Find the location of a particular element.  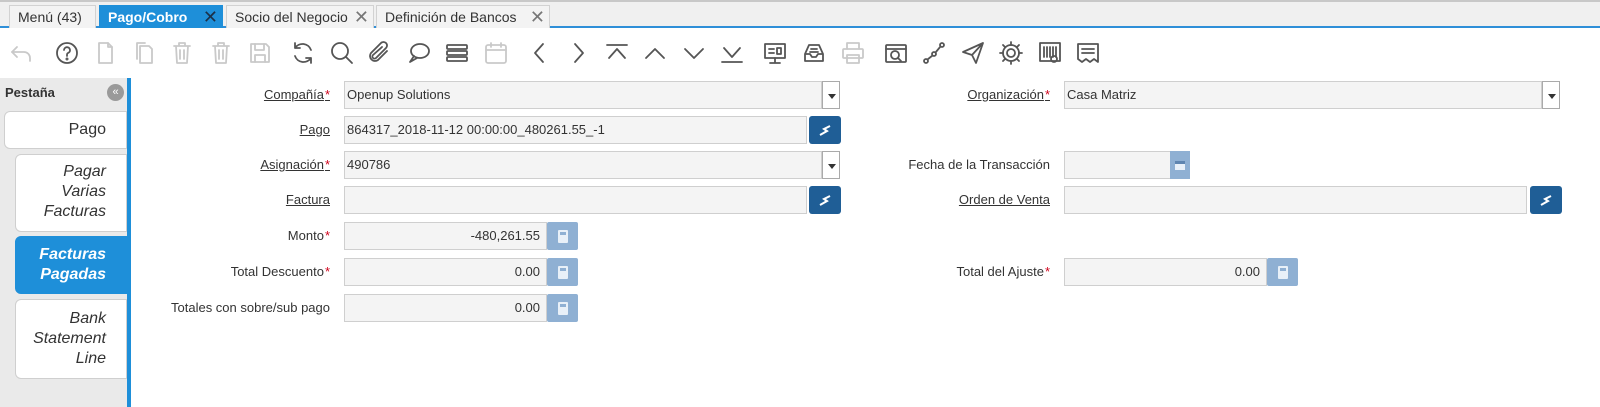

collapse-icon: « is located at coordinates (115, 92).